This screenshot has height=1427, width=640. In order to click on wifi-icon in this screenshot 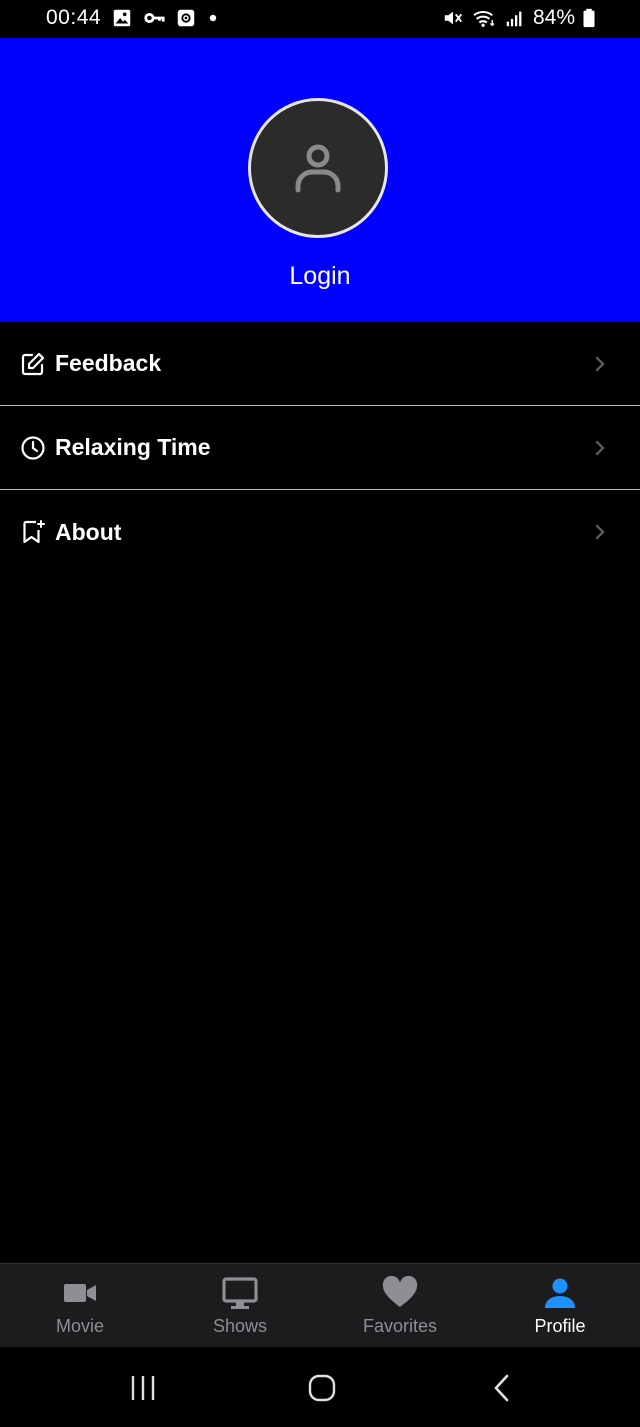, I will do `click(484, 18)`.